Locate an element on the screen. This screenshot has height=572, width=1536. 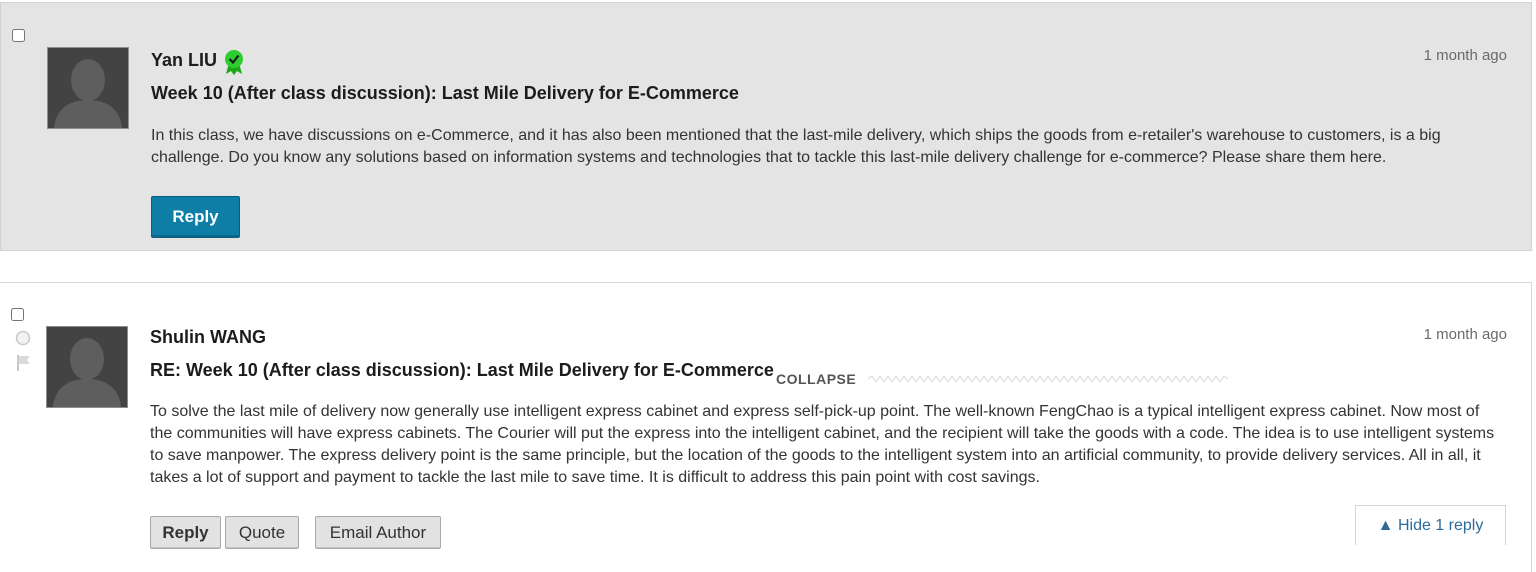
verified-ribbon-icon is located at coordinates (234, 64).